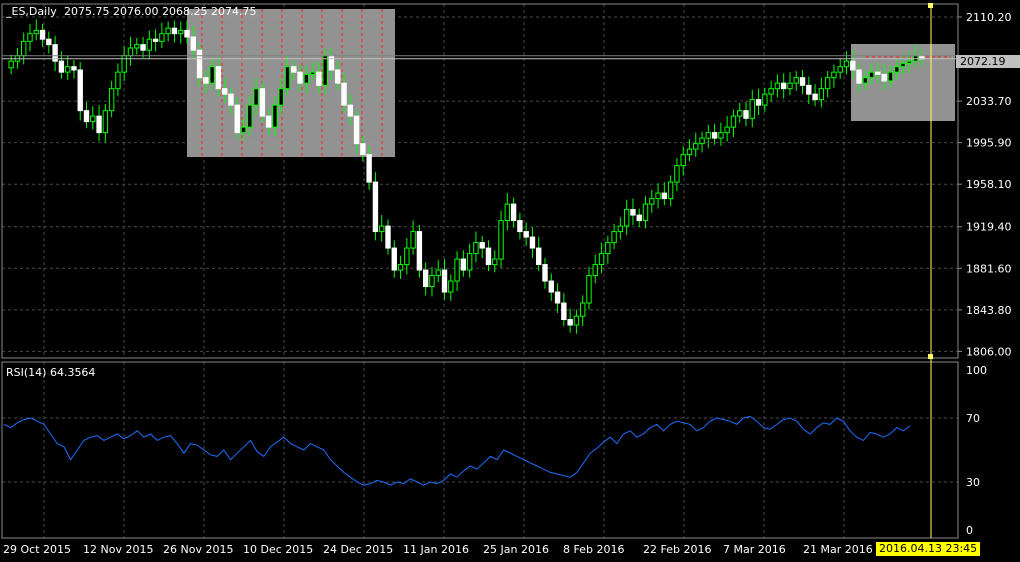 The width and height of the screenshot is (1020, 562). I want to click on rsi-panel, so click(457, 450).